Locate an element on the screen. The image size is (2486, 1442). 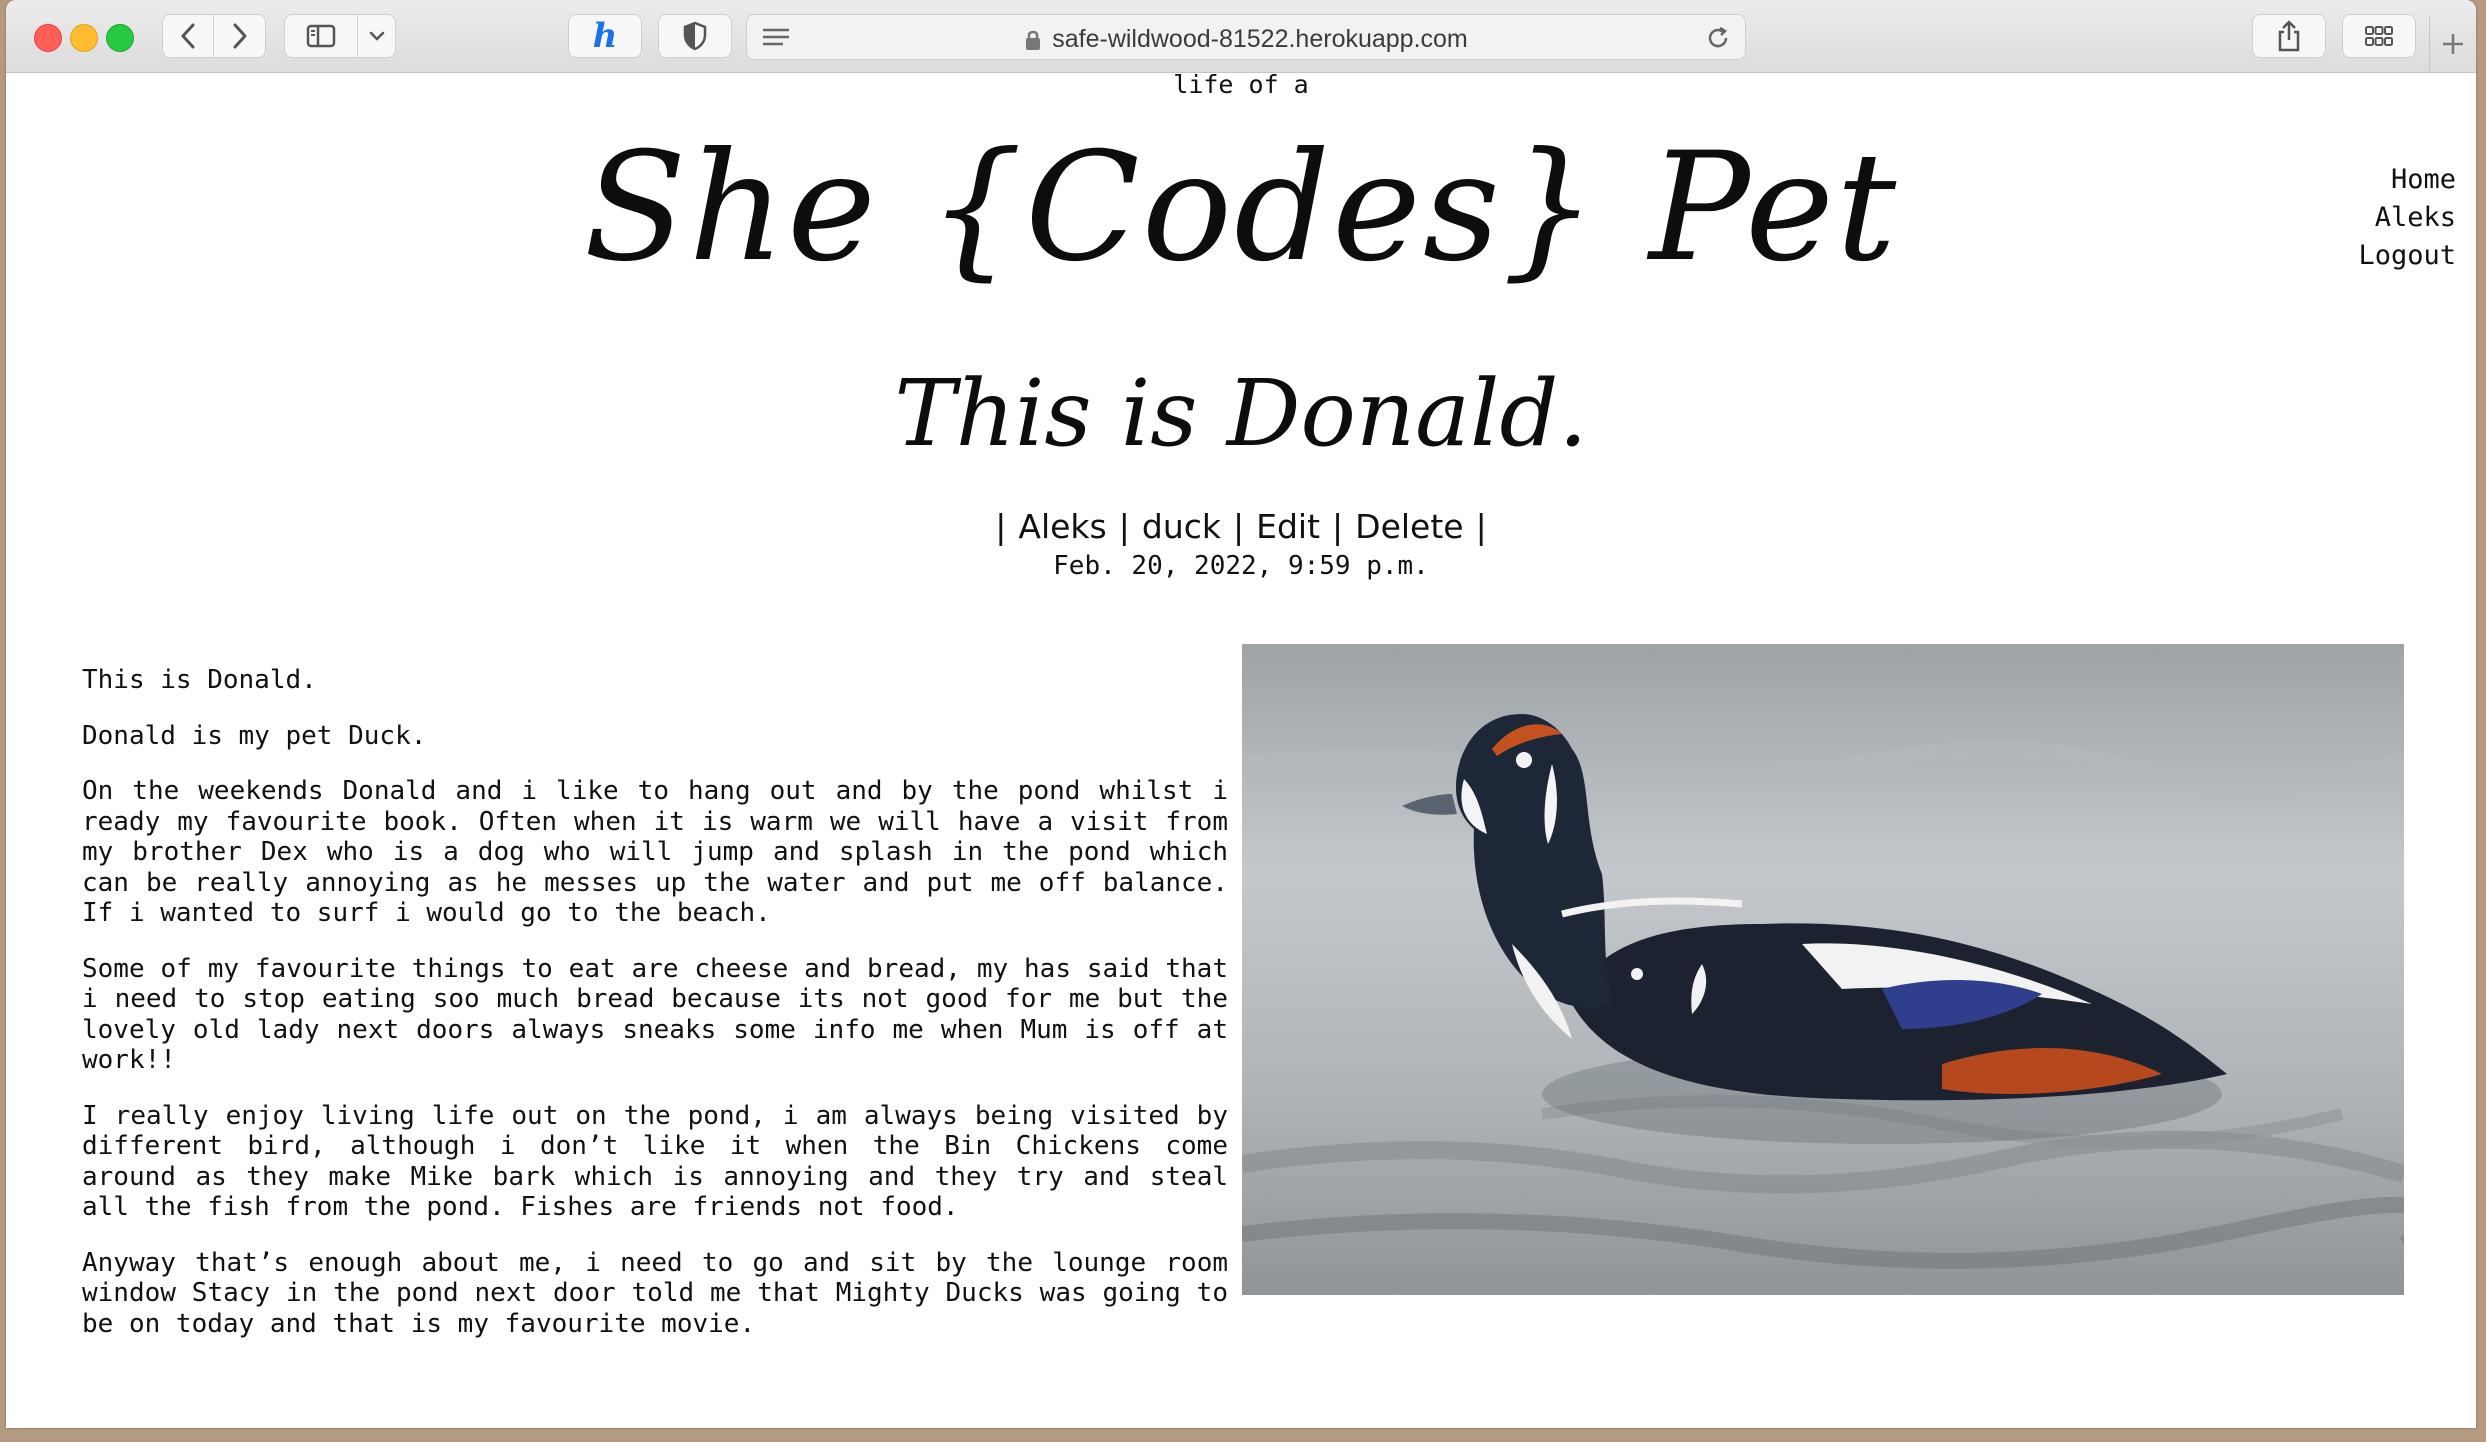
chevron-down-icon is located at coordinates (376, 36).